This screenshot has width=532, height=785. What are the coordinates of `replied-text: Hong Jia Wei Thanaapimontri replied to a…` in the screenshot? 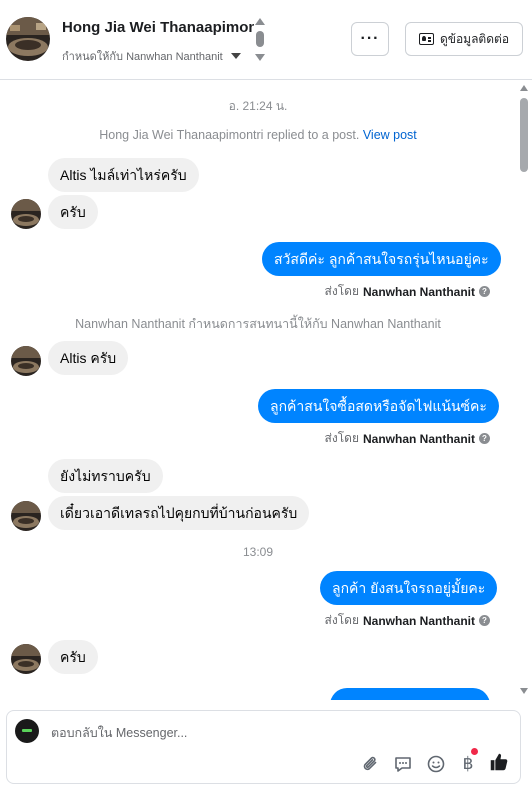 It's located at (229, 135).